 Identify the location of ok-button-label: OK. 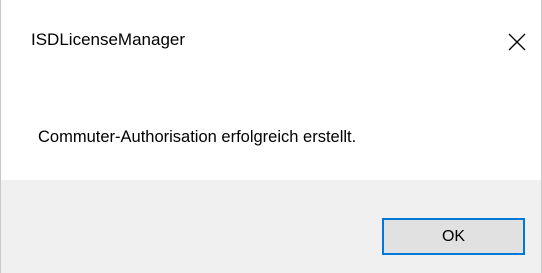
(453, 236).